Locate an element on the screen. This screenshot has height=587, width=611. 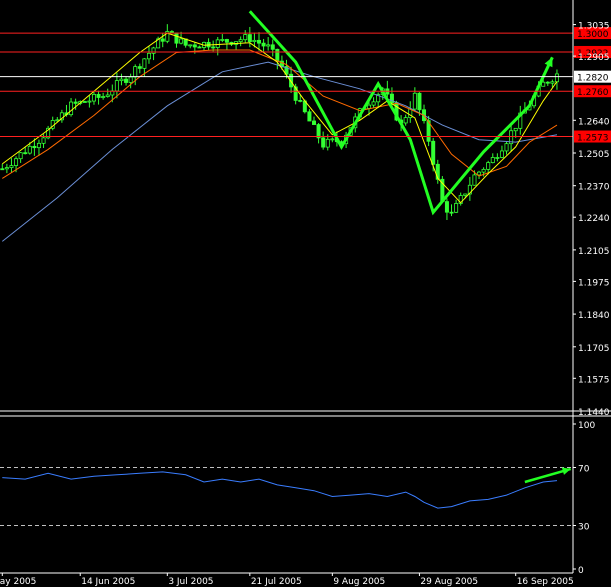
time-tick-label: 3 Jul 2005 is located at coordinates (190, 582).